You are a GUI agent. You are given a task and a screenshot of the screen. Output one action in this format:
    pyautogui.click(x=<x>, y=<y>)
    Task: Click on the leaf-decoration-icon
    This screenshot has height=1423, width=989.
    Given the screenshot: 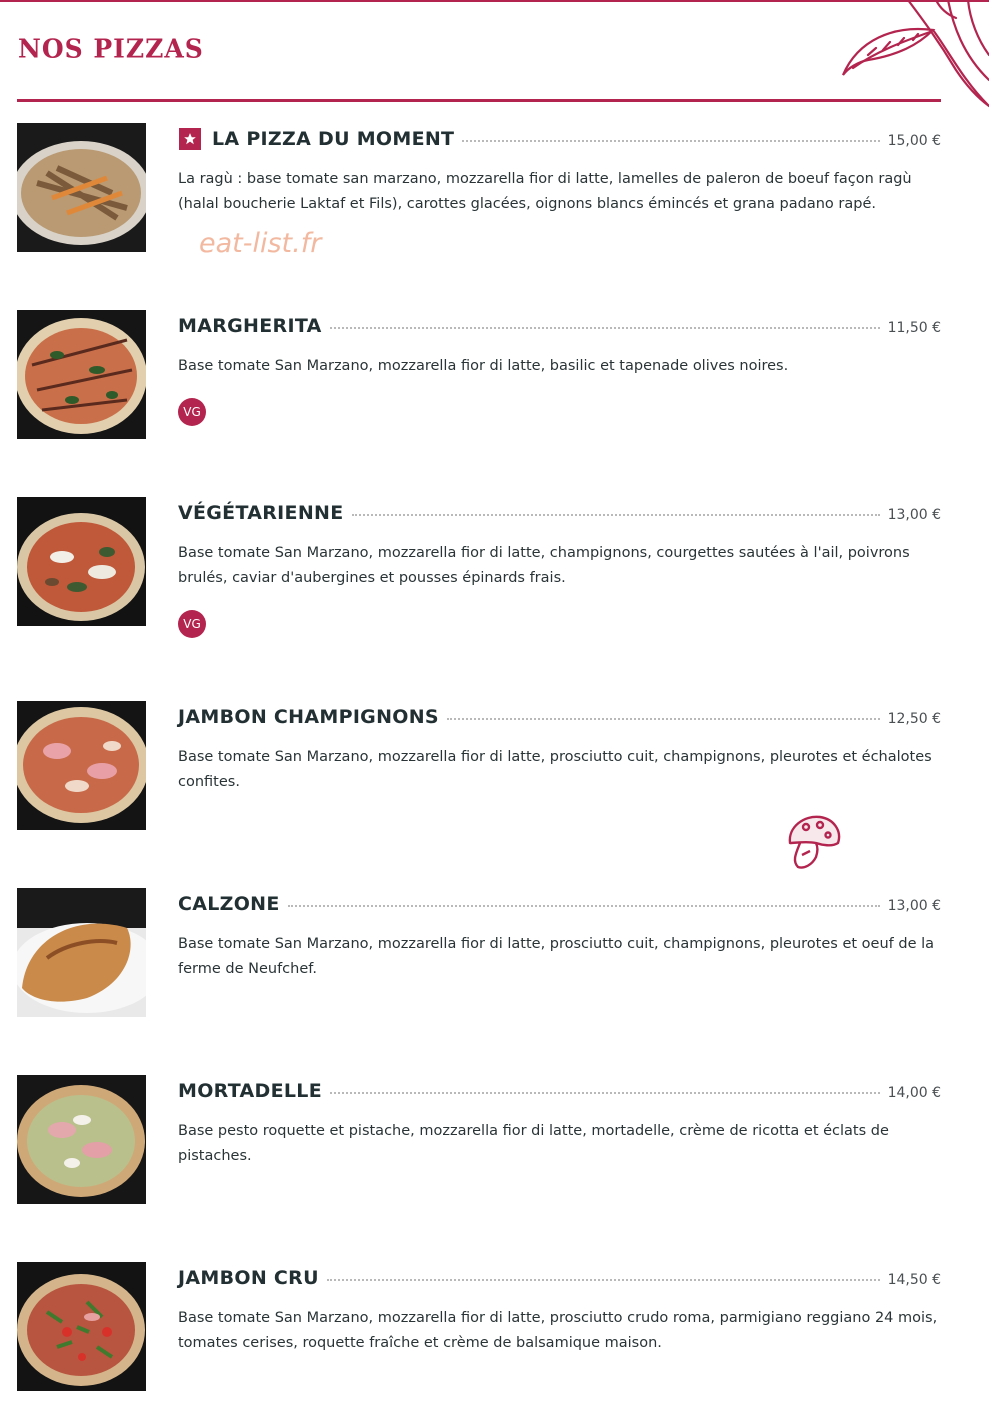 What is the action you would take?
    pyautogui.click(x=915, y=54)
    